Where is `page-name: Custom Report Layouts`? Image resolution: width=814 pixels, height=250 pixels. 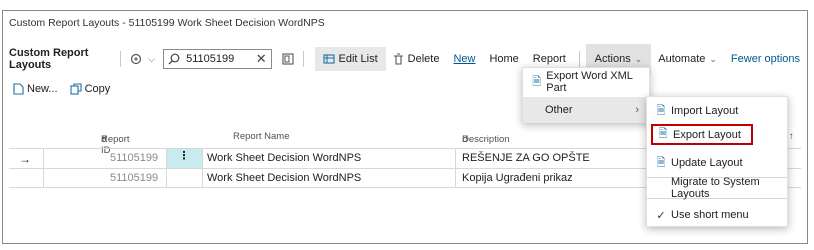
page-name: Custom Report Layouts is located at coordinates (49, 59).